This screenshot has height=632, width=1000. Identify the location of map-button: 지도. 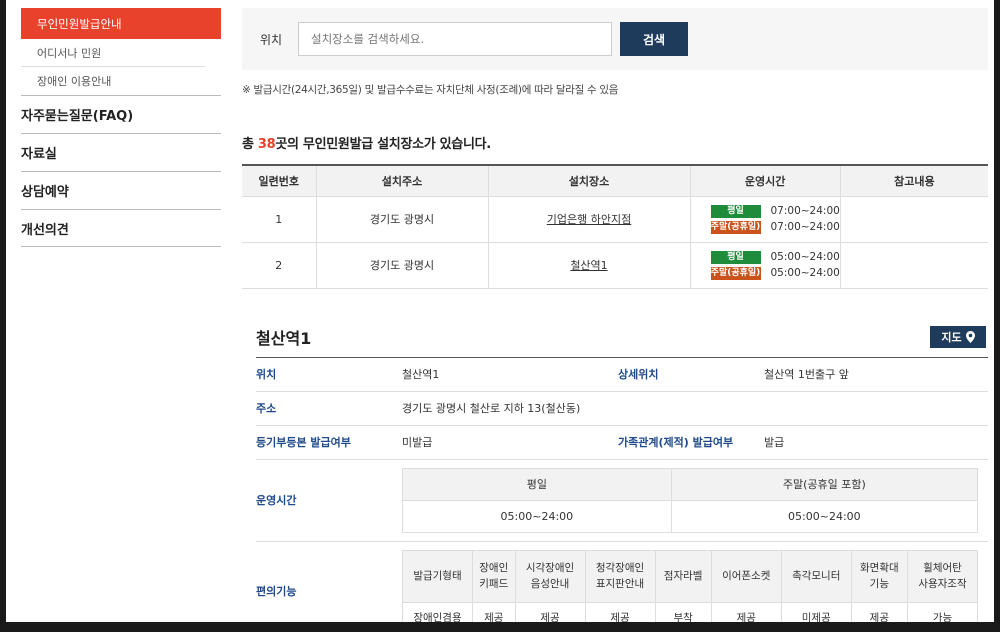
(958, 336).